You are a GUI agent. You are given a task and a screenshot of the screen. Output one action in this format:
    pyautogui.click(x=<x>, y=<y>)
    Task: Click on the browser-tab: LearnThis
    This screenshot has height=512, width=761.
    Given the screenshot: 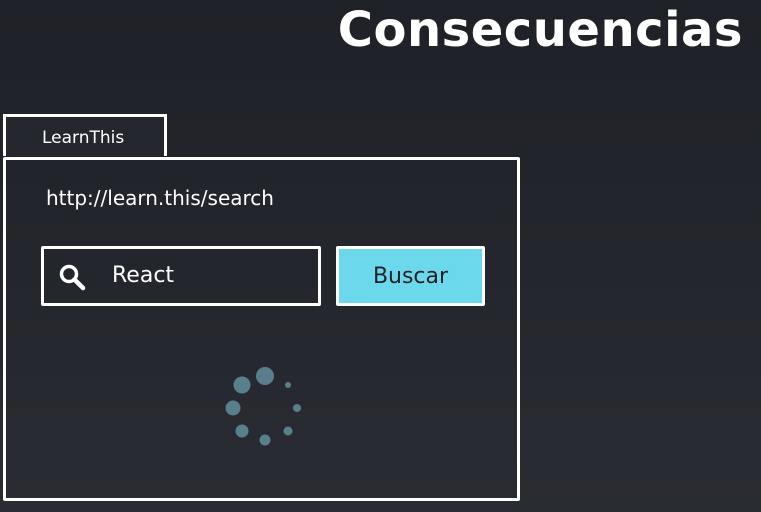 What is the action you would take?
    pyautogui.click(x=85, y=135)
    